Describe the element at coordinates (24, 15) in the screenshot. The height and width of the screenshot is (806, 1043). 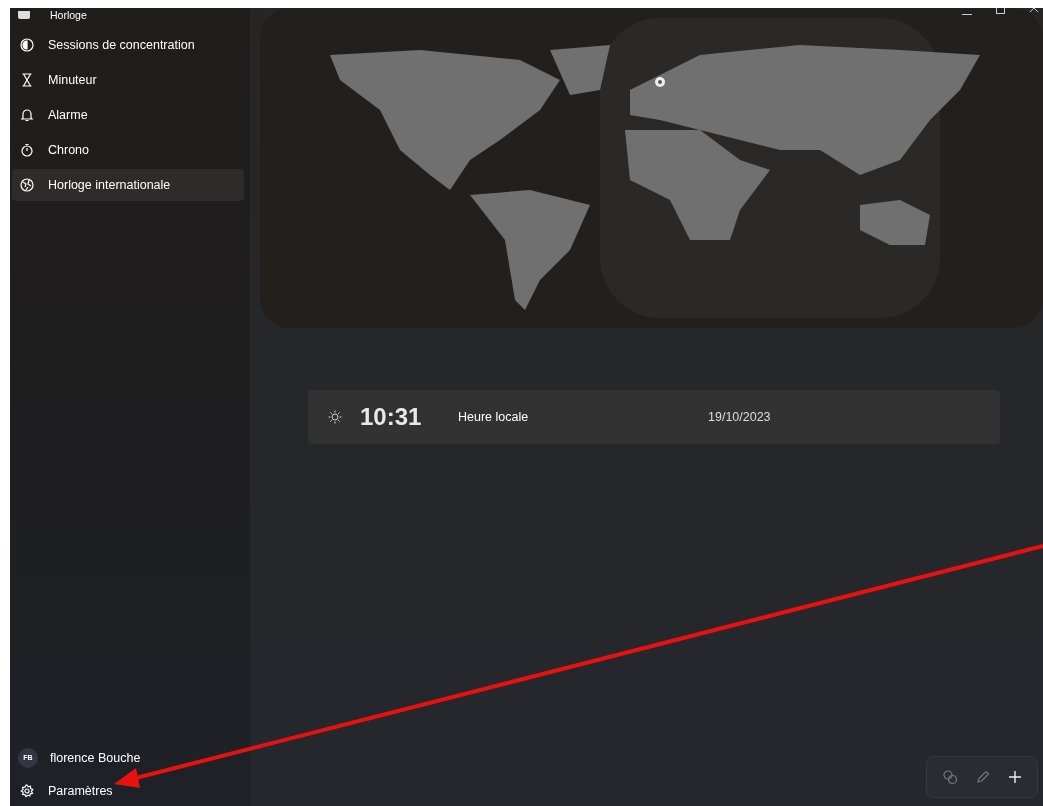
I see `app-icon` at that location.